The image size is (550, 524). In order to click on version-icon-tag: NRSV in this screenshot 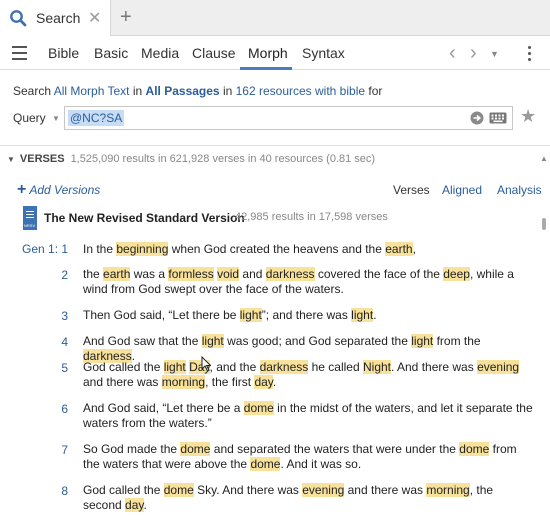, I will do `click(30, 225)`.